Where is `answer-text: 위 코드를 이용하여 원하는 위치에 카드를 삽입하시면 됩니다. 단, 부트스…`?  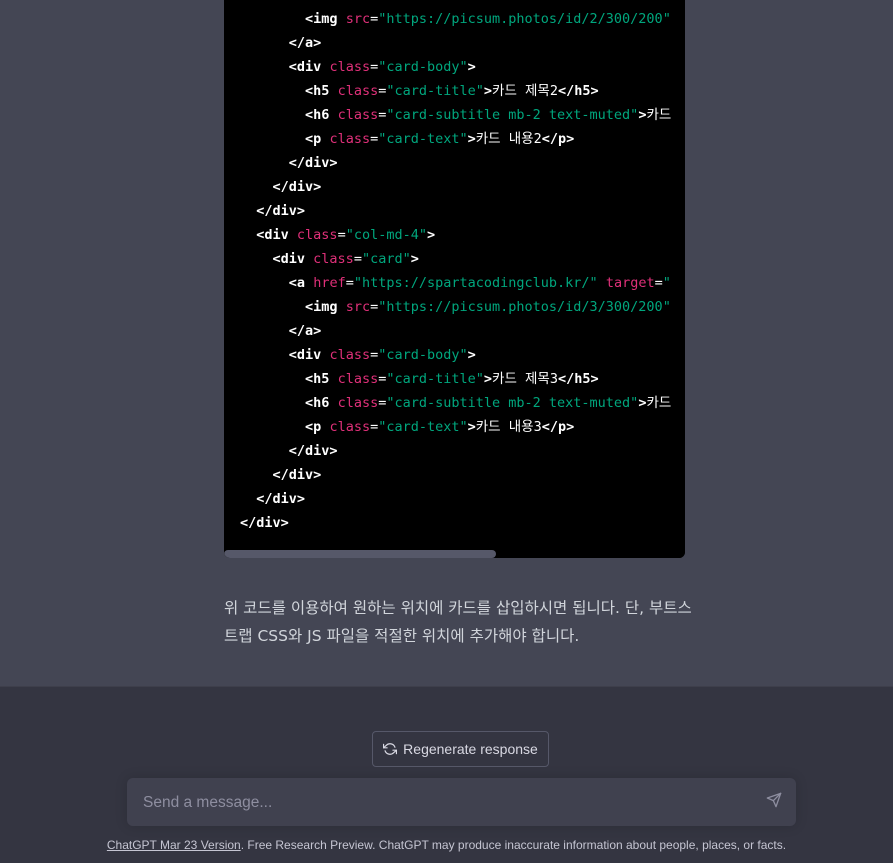
answer-text: 위 코드를 이용하여 원하는 위치에 카드를 삽입하시면 됩니다. 단, 부트스… is located at coordinates (458, 622).